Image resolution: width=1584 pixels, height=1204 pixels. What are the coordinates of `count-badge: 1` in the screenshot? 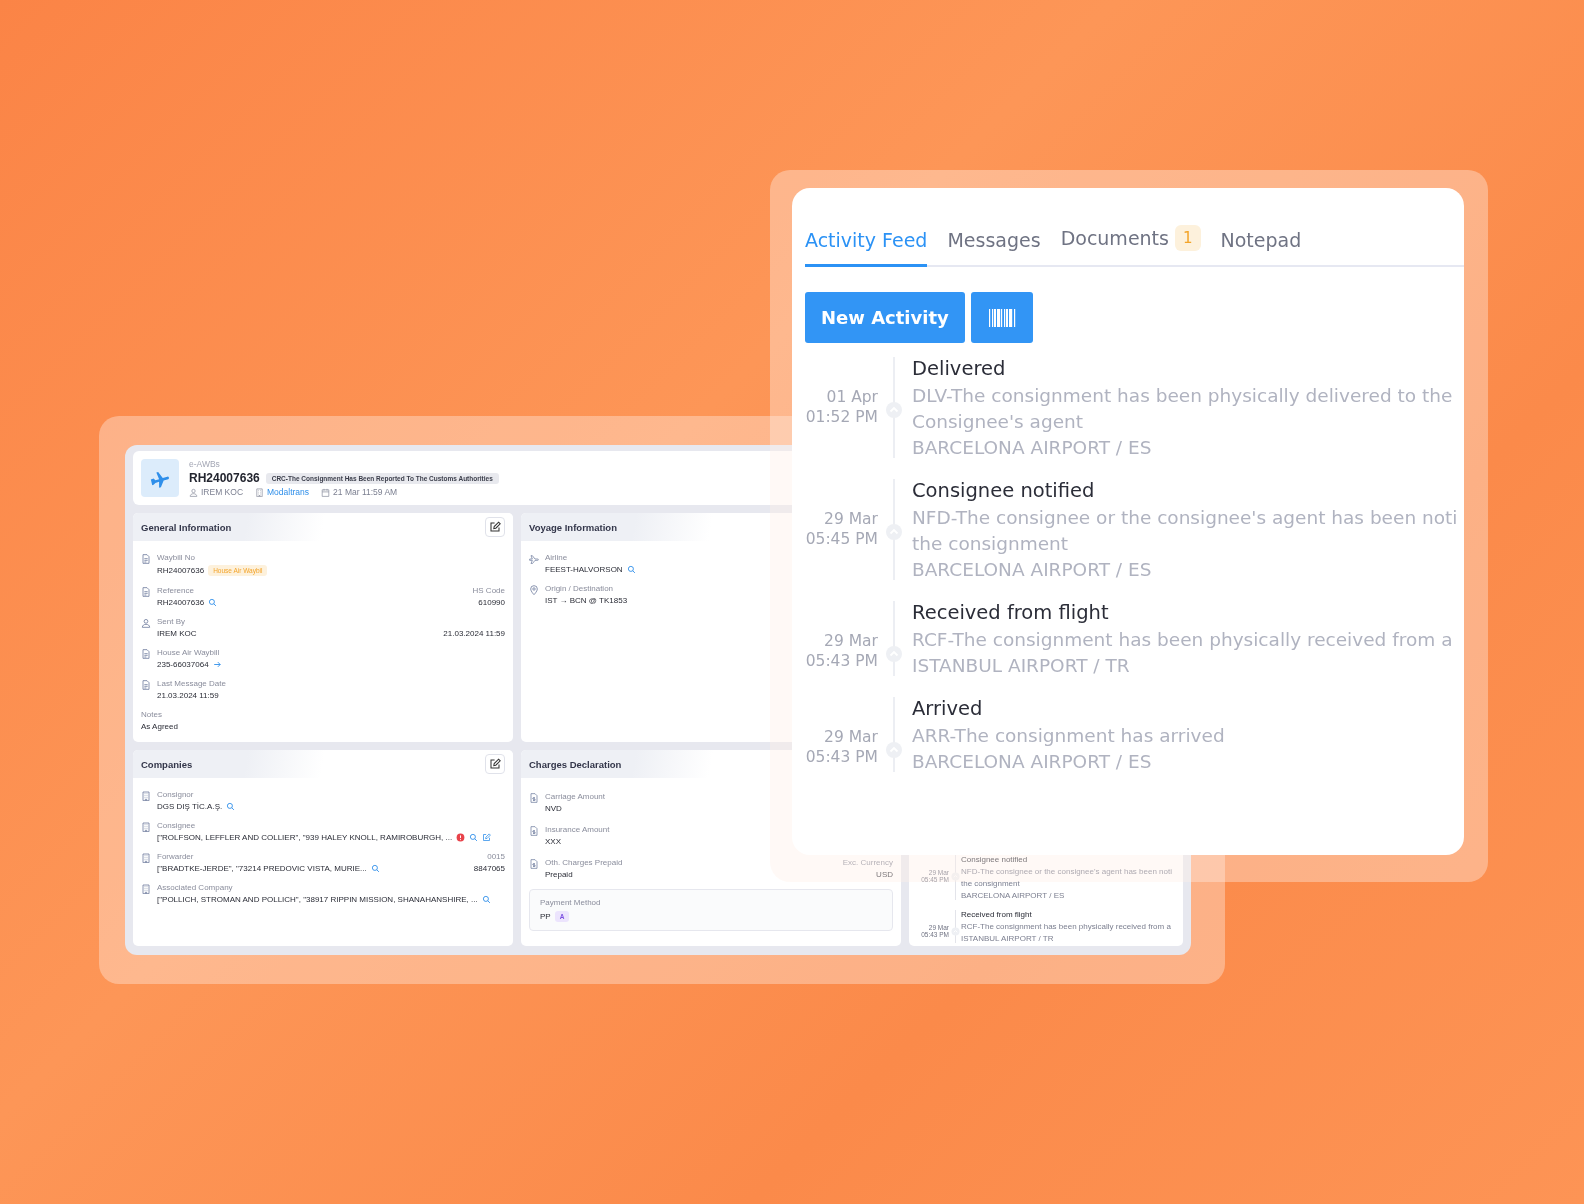 It's located at (1187, 238).